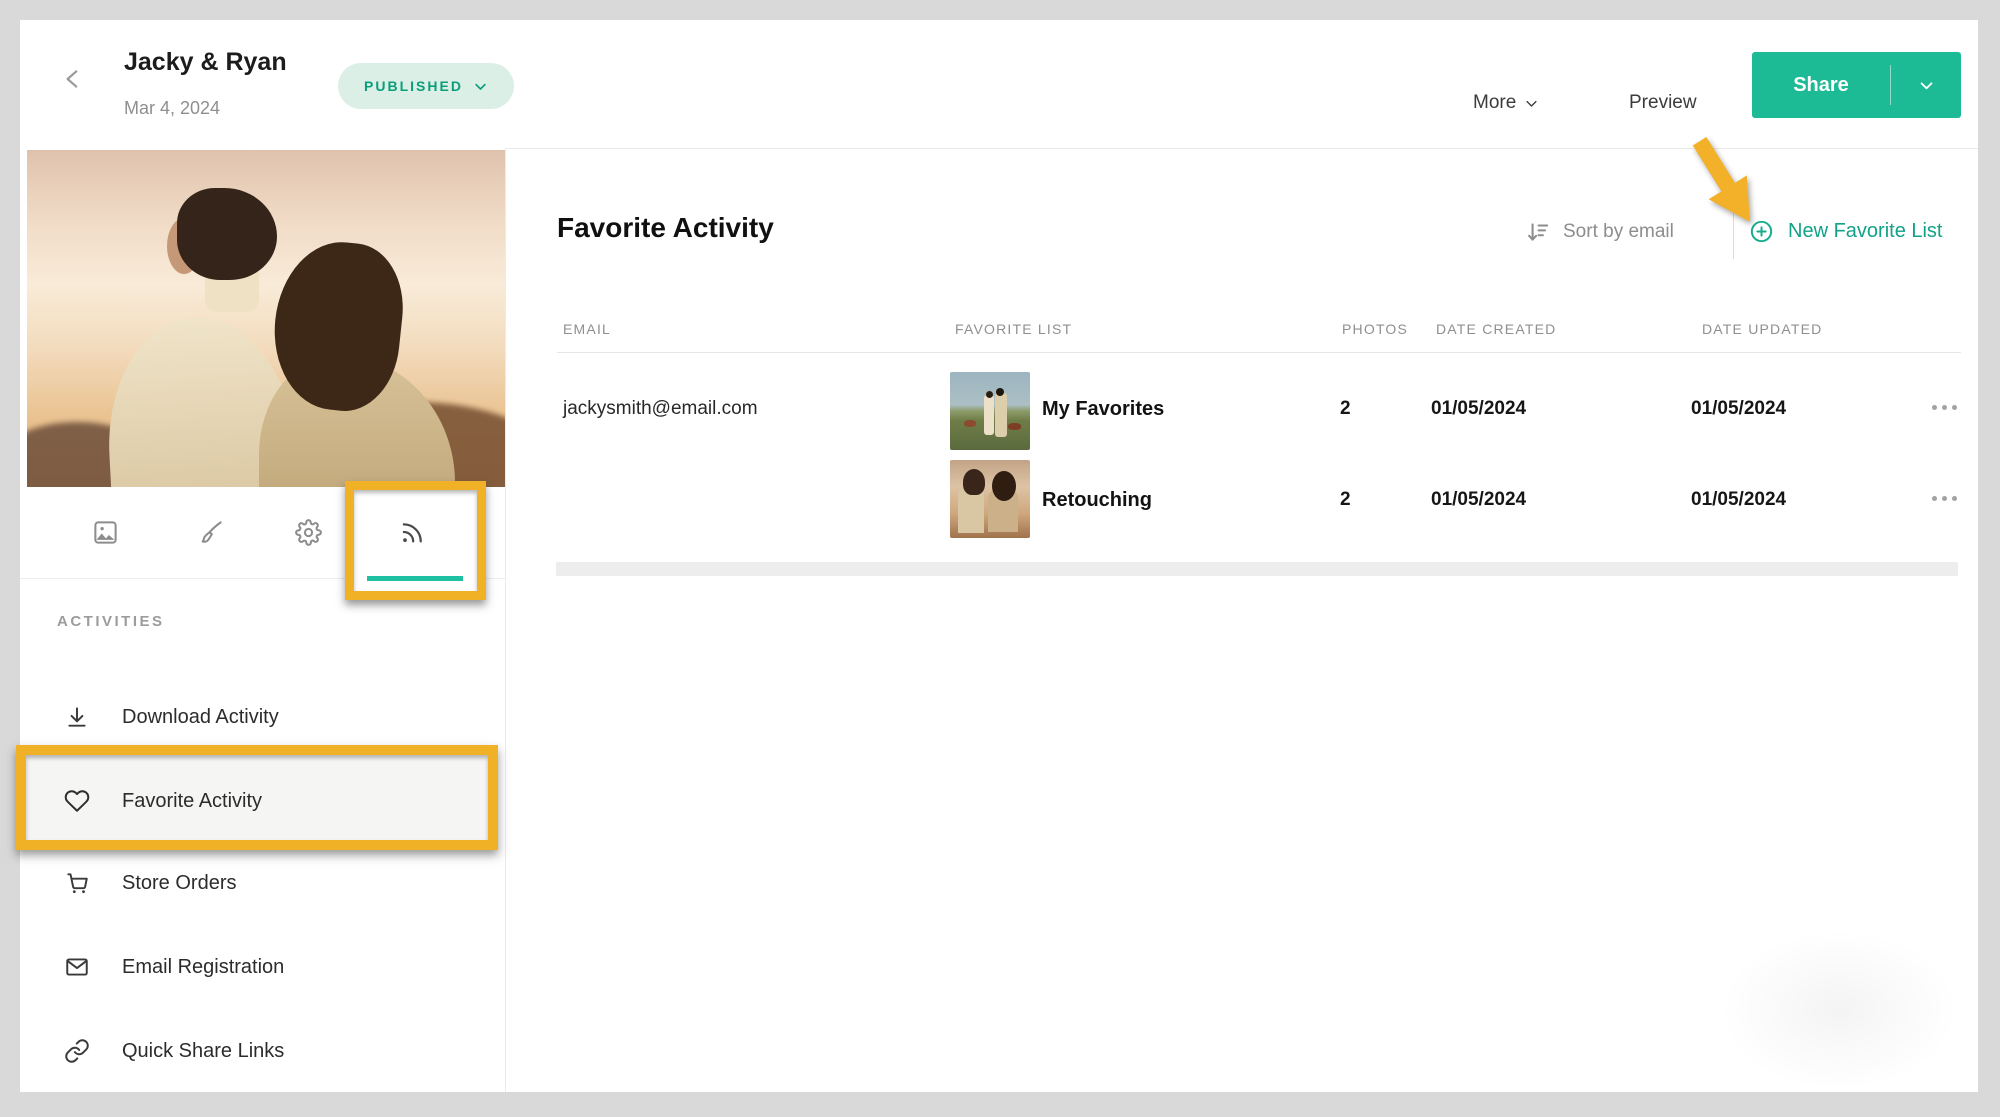  Describe the element at coordinates (1865, 231) in the screenshot. I see `new-favorite-list-label: New Favorite List` at that location.